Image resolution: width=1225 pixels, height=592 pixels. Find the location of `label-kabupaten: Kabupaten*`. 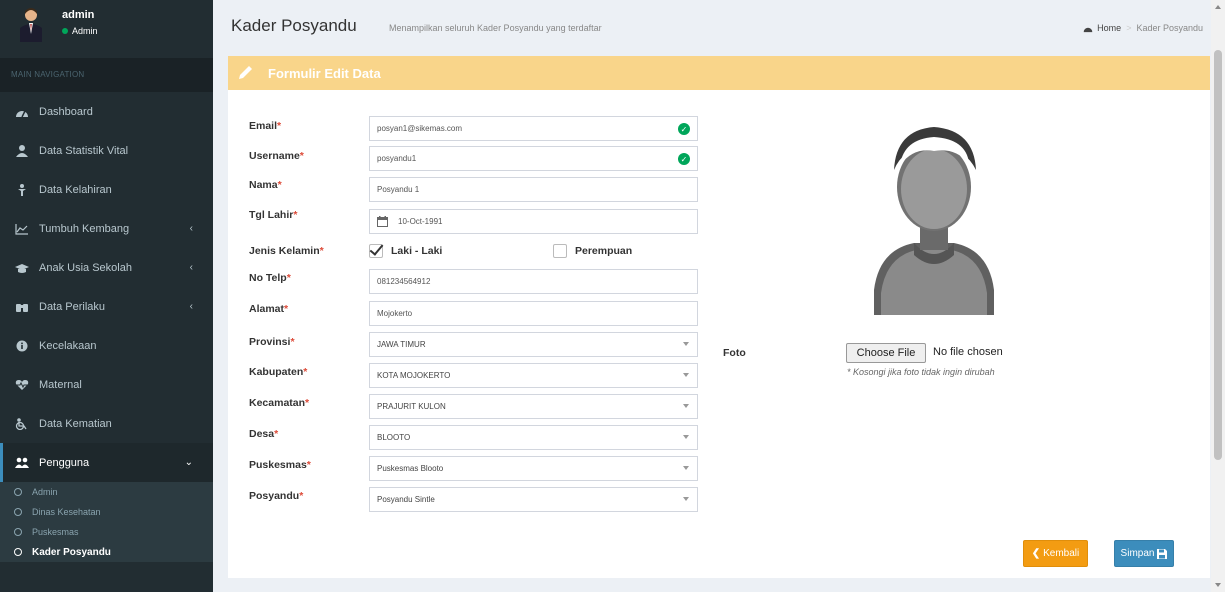

label-kabupaten: Kabupaten* is located at coordinates (278, 372).